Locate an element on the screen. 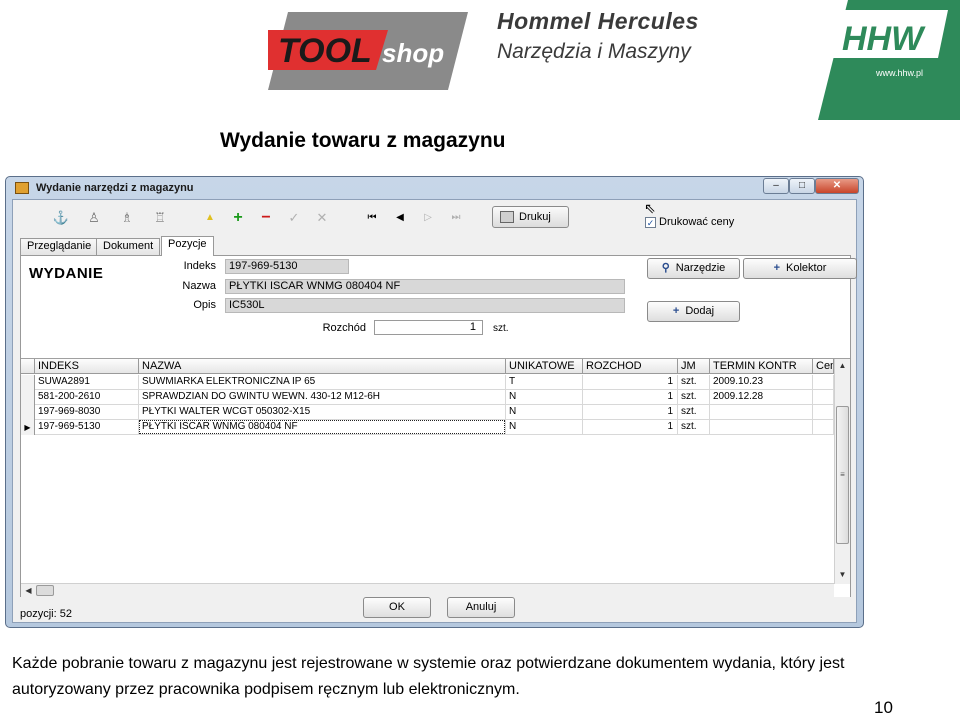 Image resolution: width=960 pixels, height=718 pixels. page-number: 10 is located at coordinates (883, 707).